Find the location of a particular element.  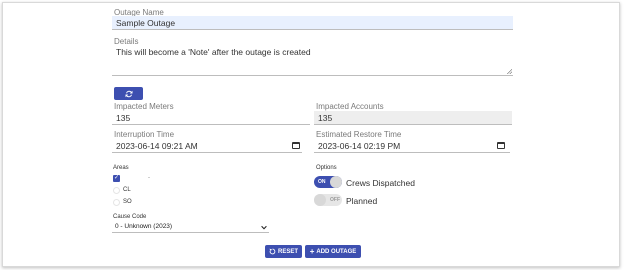

estimated-restore-time-value: 2023-06-14 02:19 PM is located at coordinates (359, 146).